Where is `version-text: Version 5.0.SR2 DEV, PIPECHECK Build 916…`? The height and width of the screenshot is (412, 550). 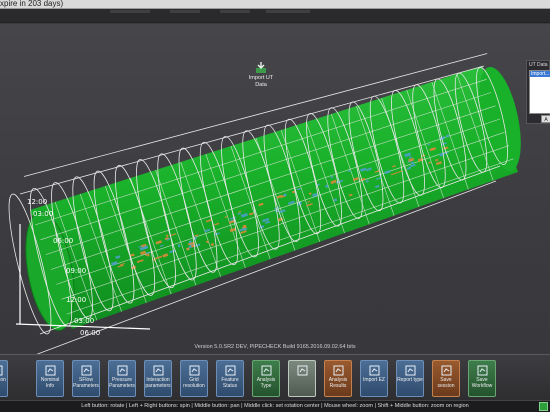 version-text: Version 5.0.SR2 DEV, PIPECHECK Build 916… is located at coordinates (275, 347).